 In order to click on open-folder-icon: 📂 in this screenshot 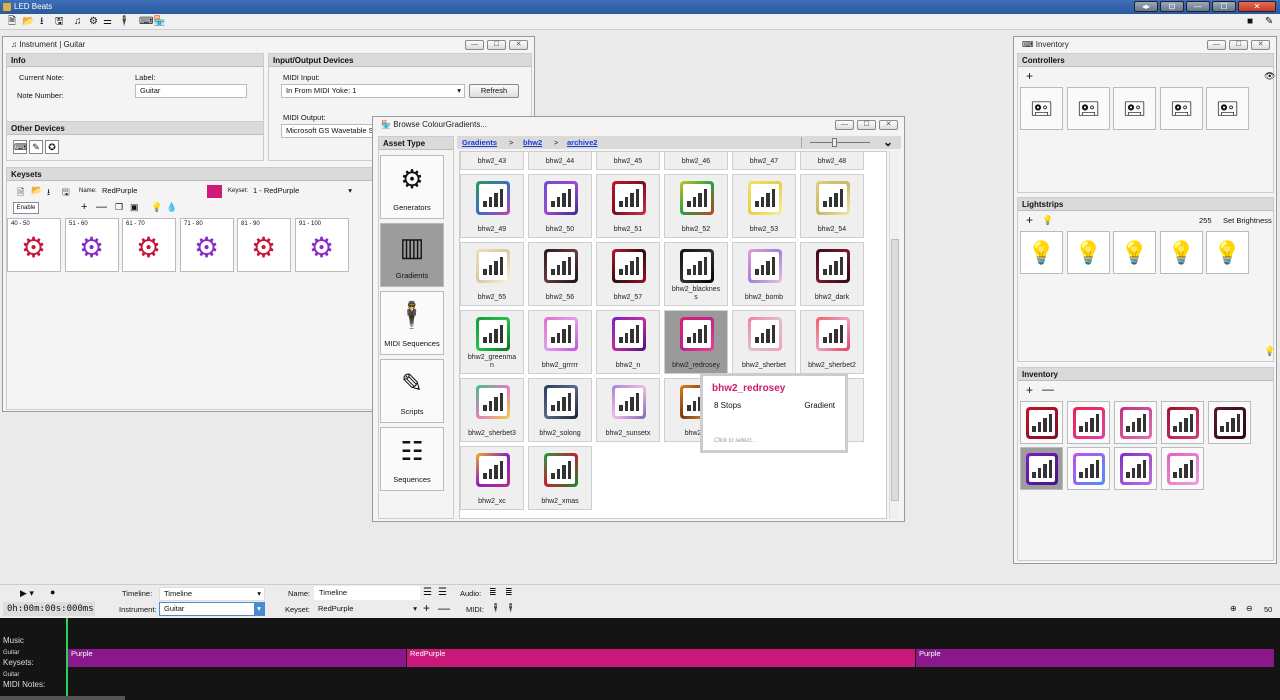, I will do `click(28, 22)`.